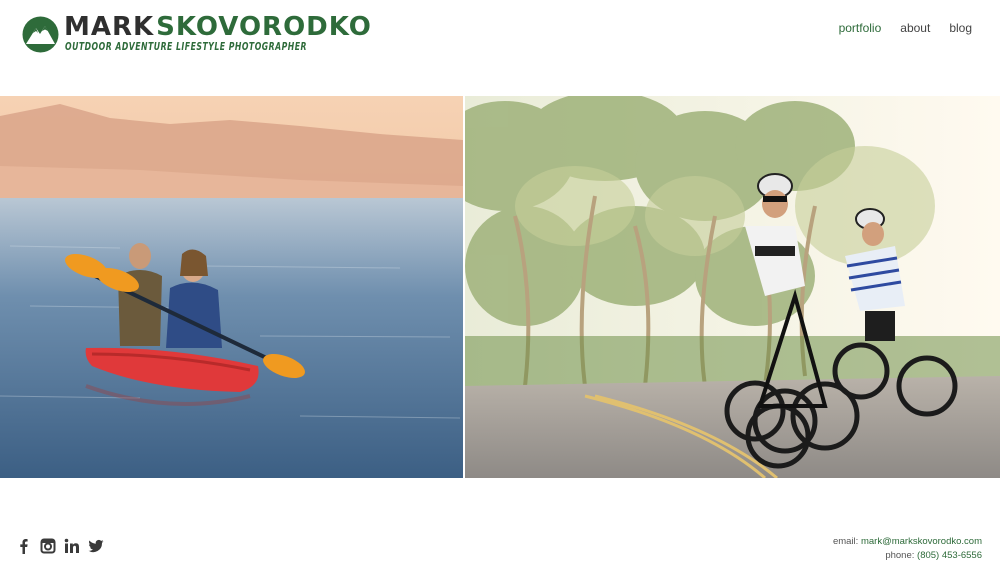  I want to click on brand-name: MARKSKOVORODKO, so click(218, 27).